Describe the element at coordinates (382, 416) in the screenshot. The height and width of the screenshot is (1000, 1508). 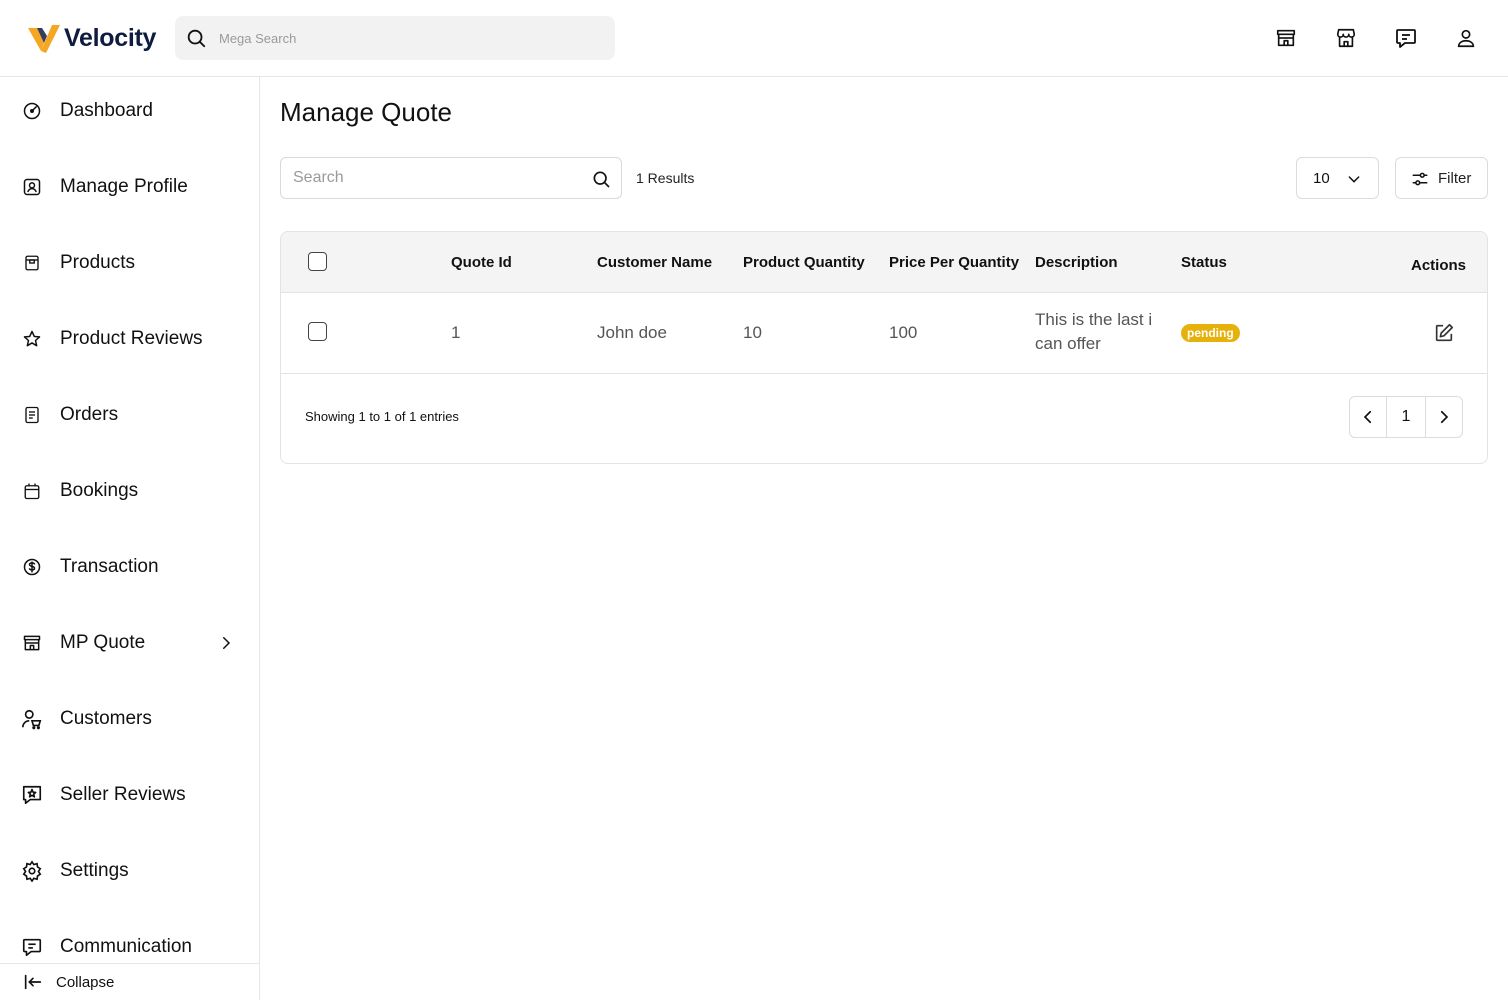
I see `pagination-summary: Showing 1 to 1 of 1 entries` at that location.